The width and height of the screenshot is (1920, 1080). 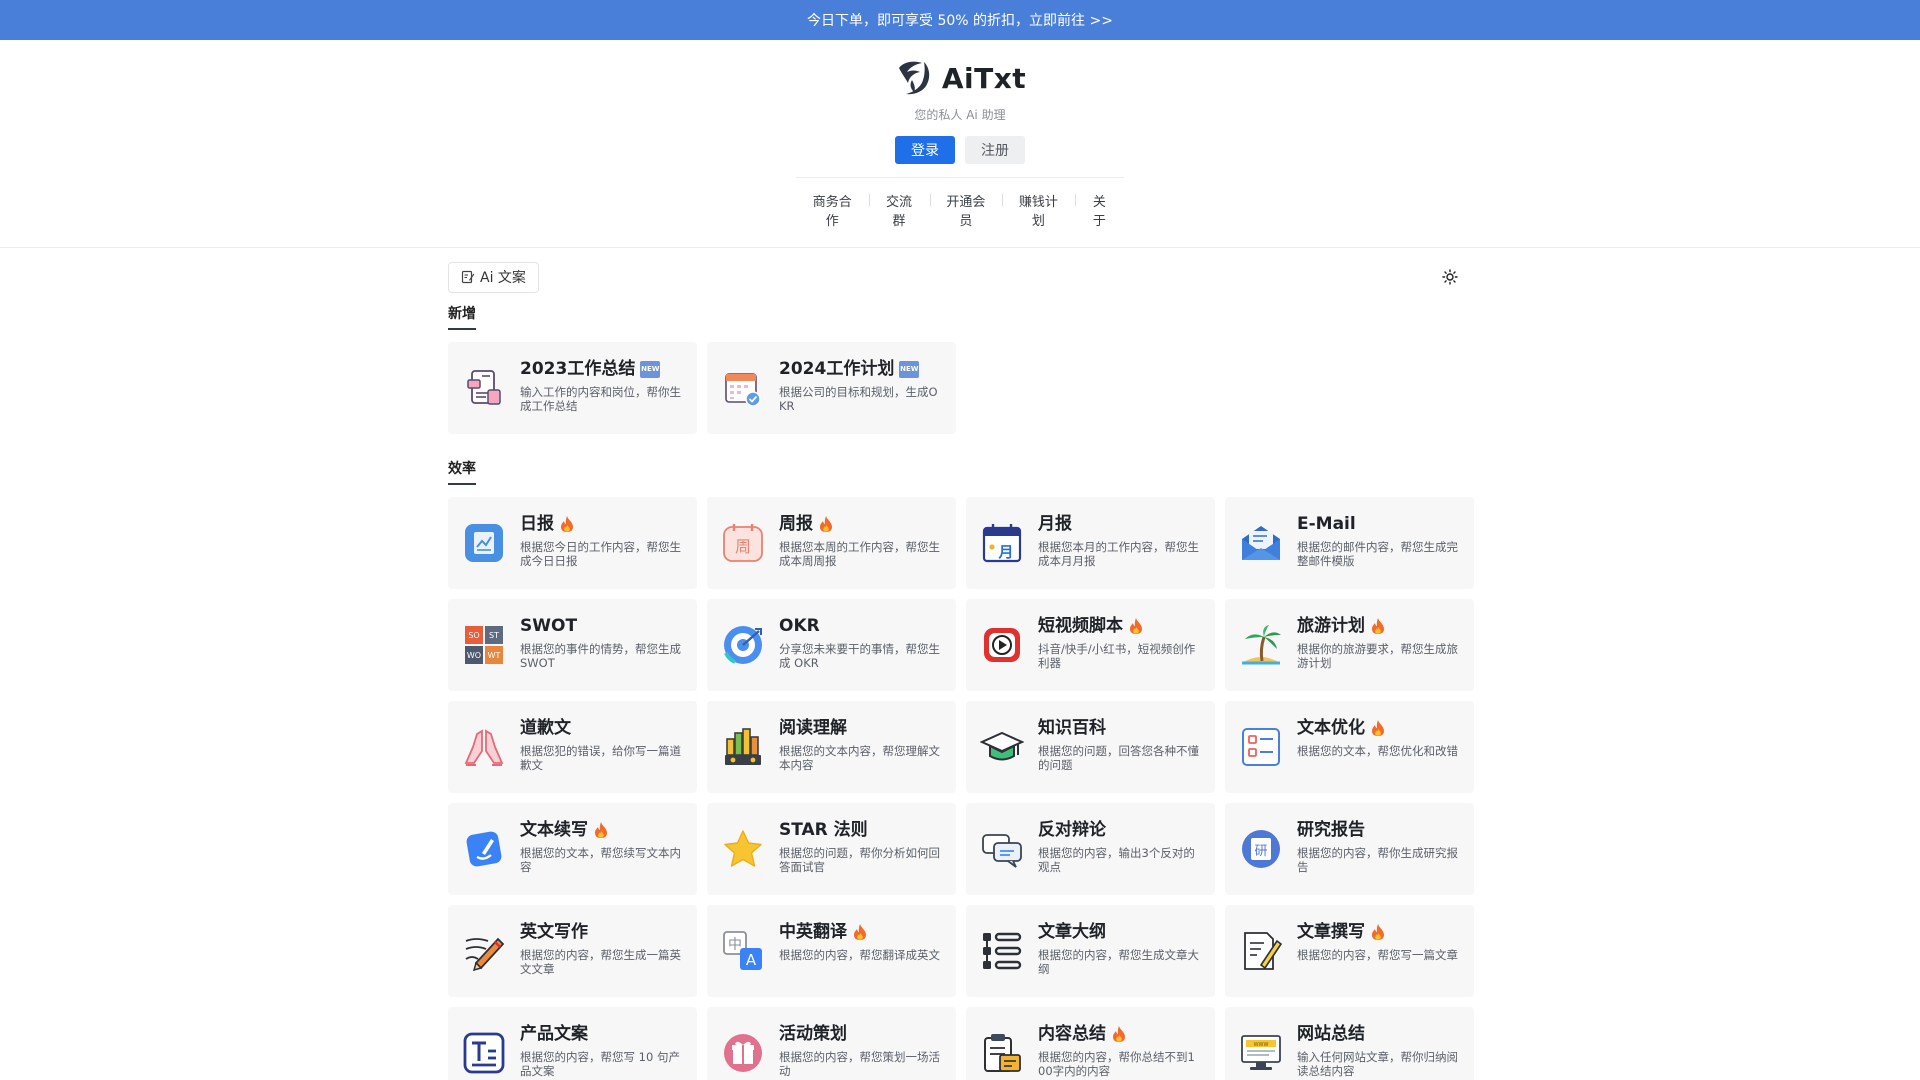 What do you see at coordinates (1349, 747) in the screenshot?
I see `tool-card: 文本优化 根据您的文本，帮您优化和改错` at bounding box center [1349, 747].